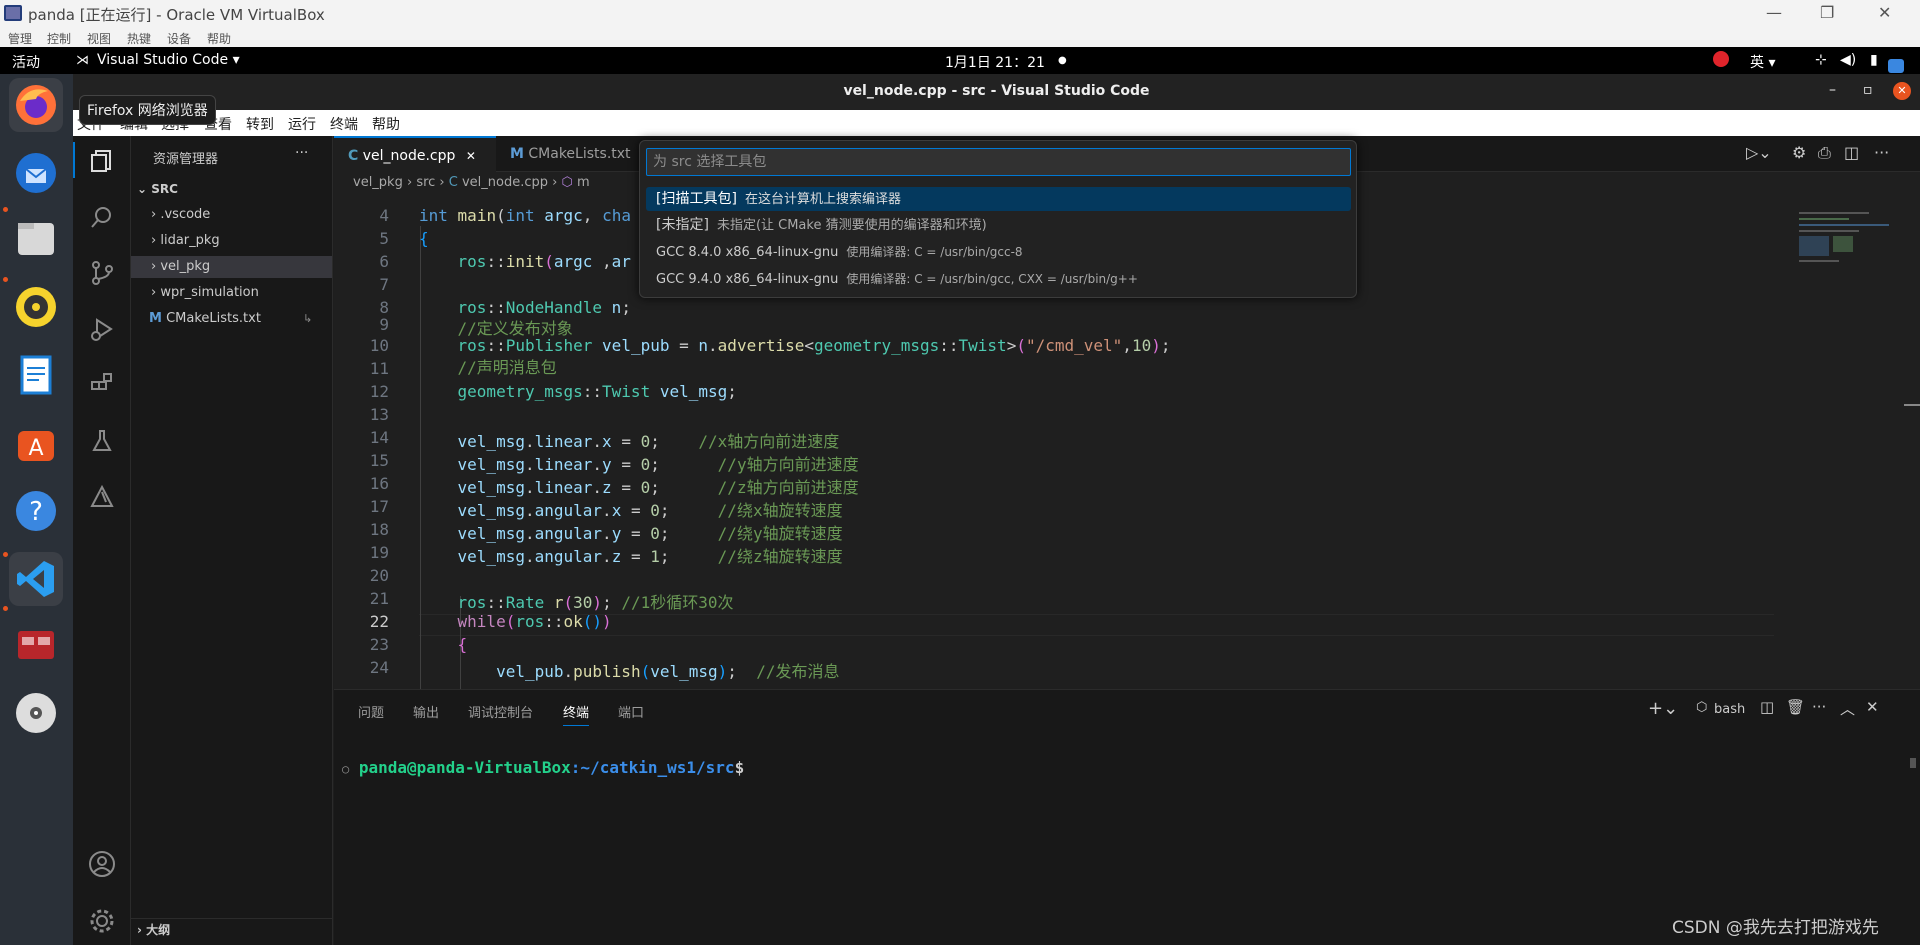 The width and height of the screenshot is (1920, 945). Describe the element at coordinates (1832, 90) in the screenshot. I see `minimize-button: –` at that location.